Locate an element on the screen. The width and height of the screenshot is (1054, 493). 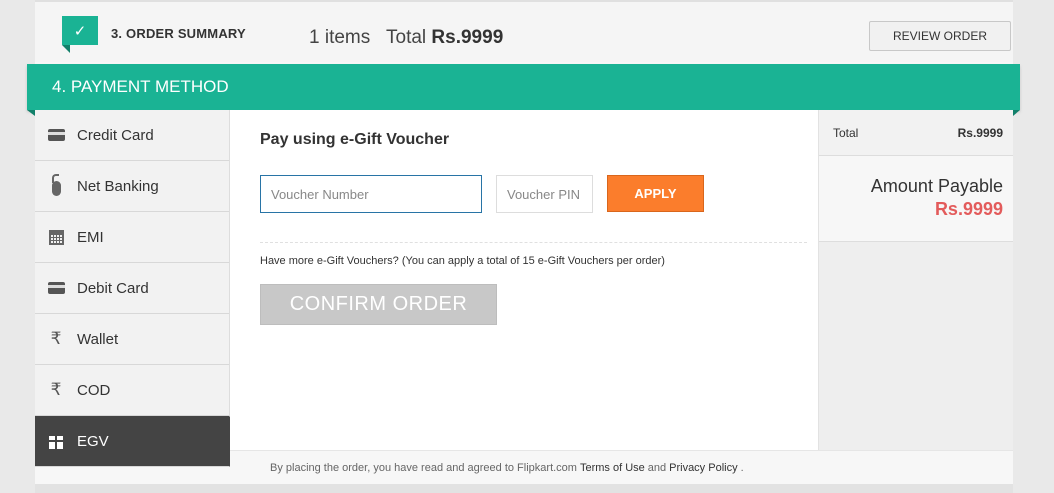
amount-payable-value: Rs.9999 is located at coordinates (968, 209).